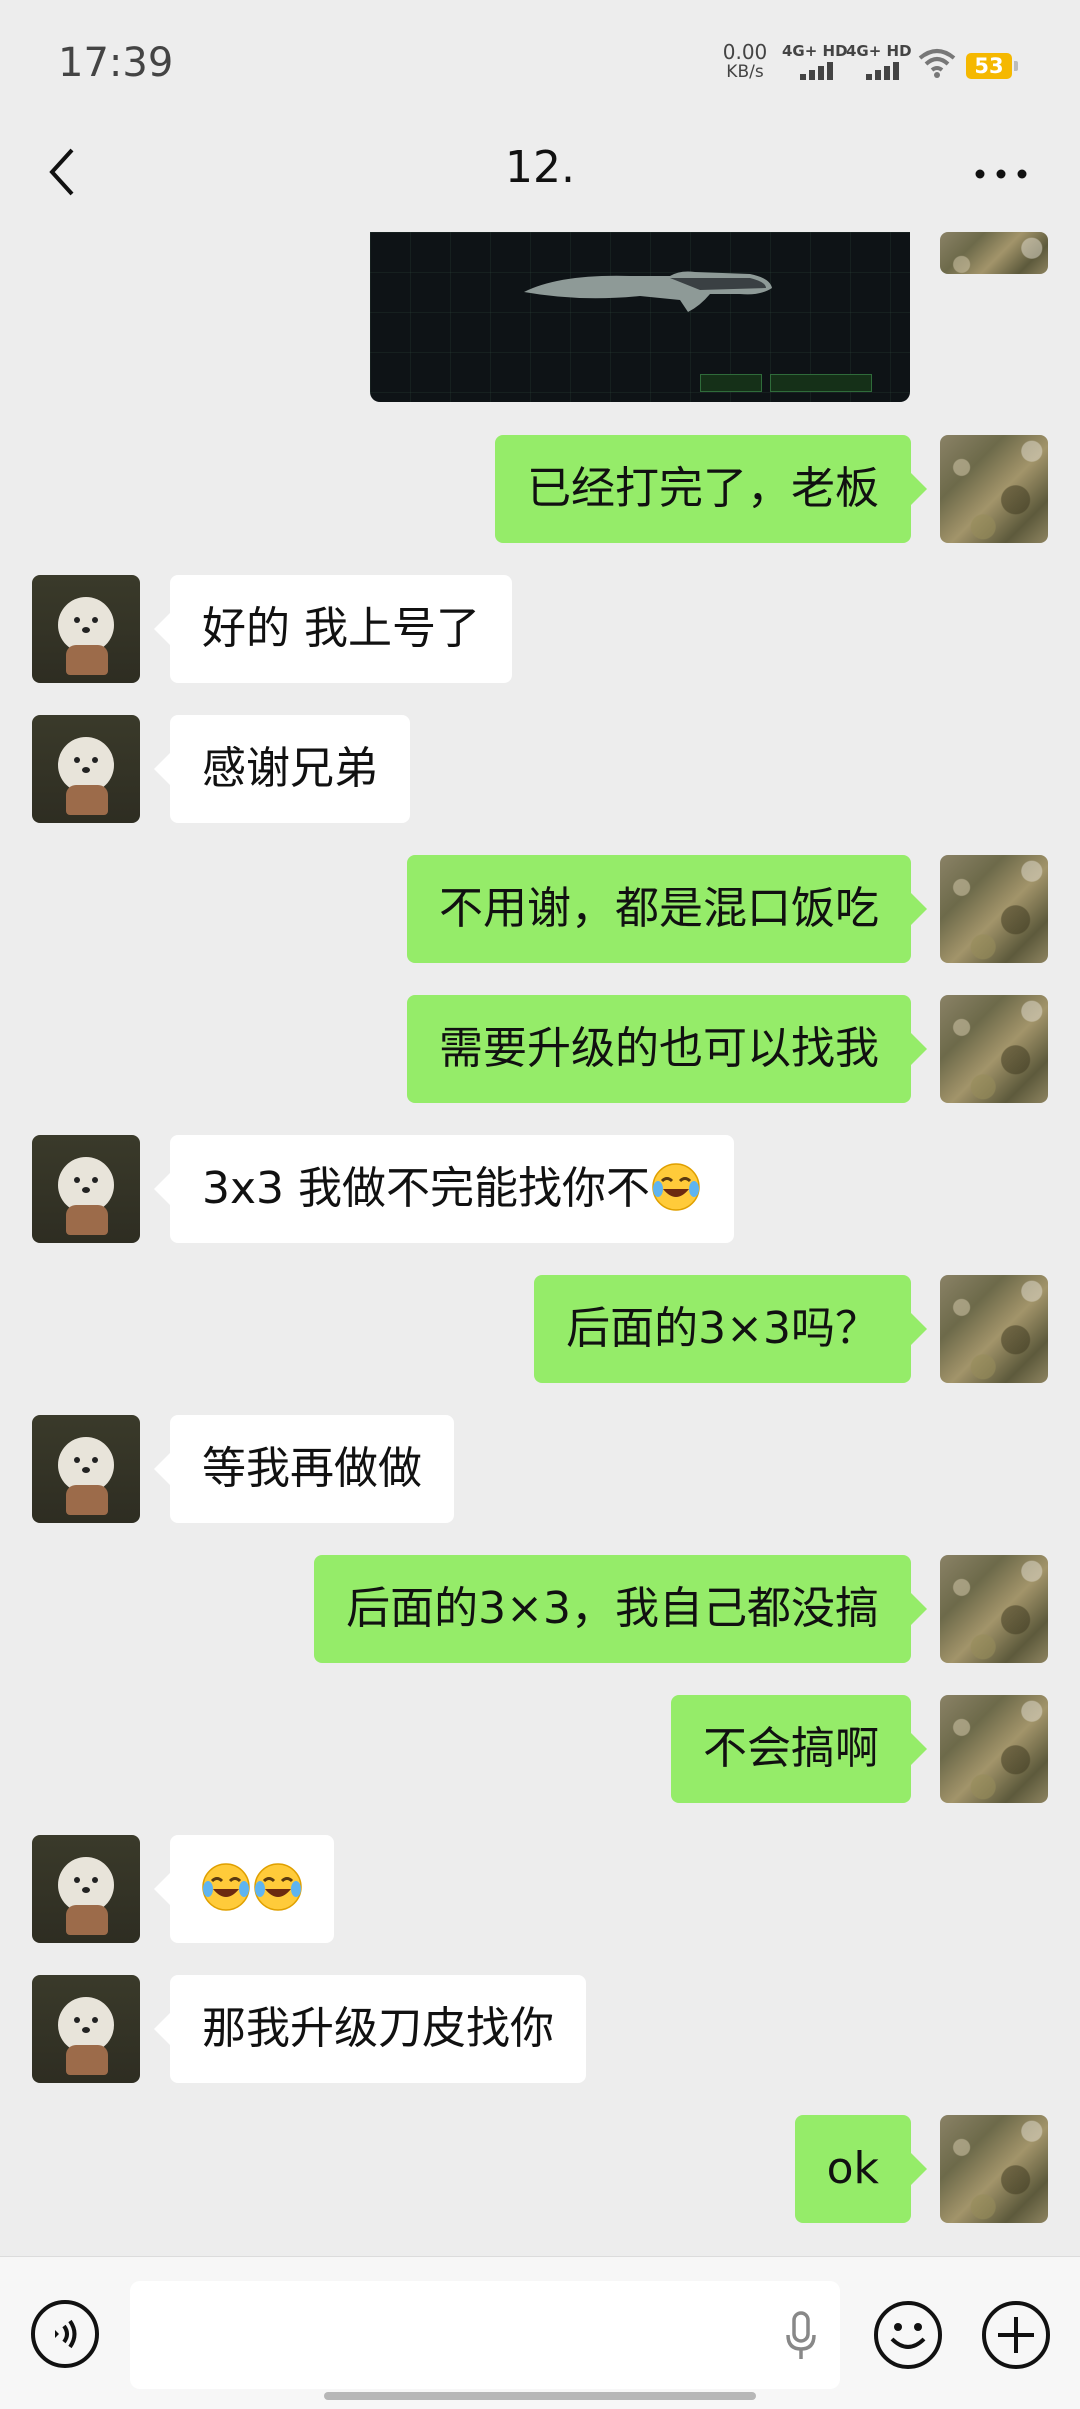 This screenshot has width=1080, height=2409. Describe the element at coordinates (799, 1749) in the screenshot. I see `message-bubble-mine: 不会搞啊` at that location.